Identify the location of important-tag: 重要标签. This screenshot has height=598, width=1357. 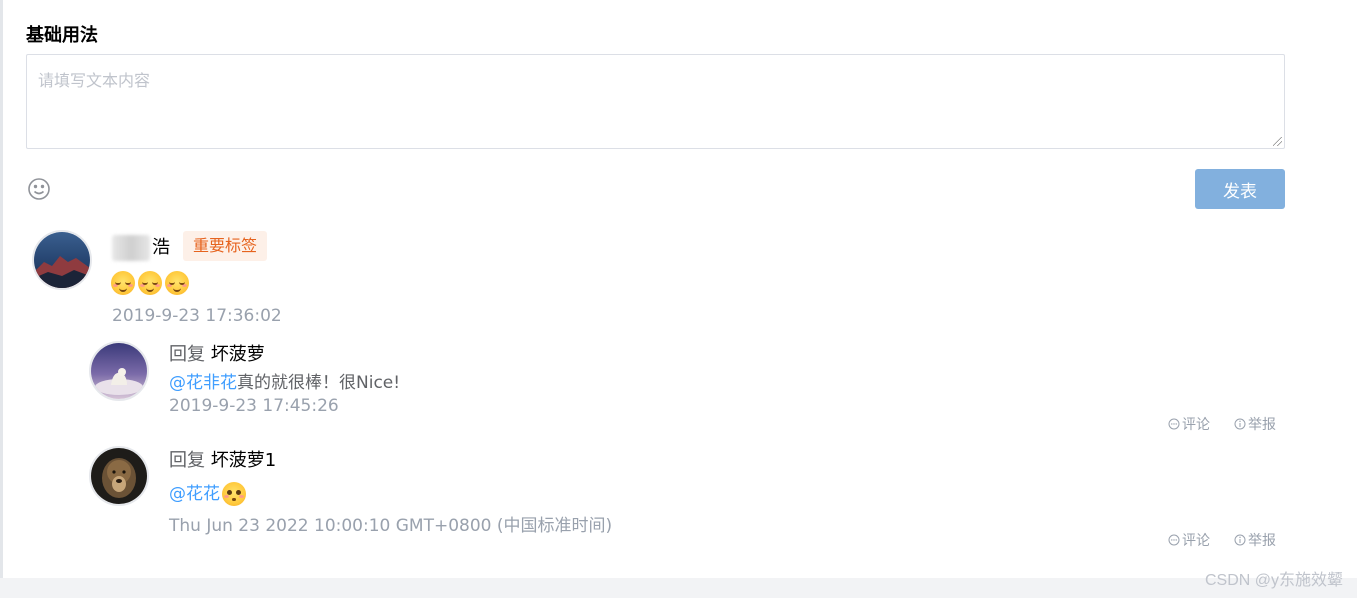
(225, 246).